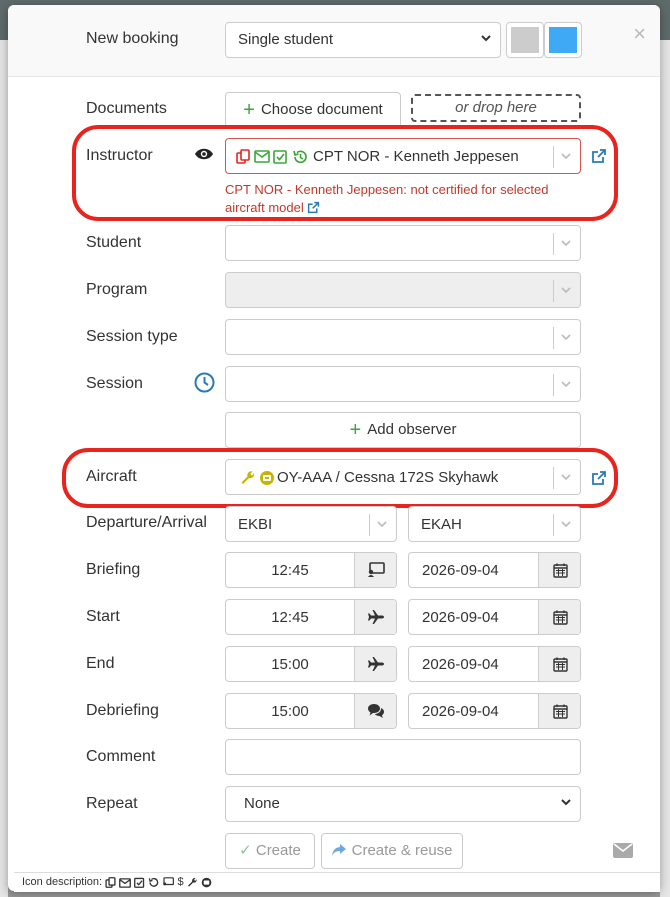  I want to click on instructor-warning-line2: aircraft model, so click(272, 209).